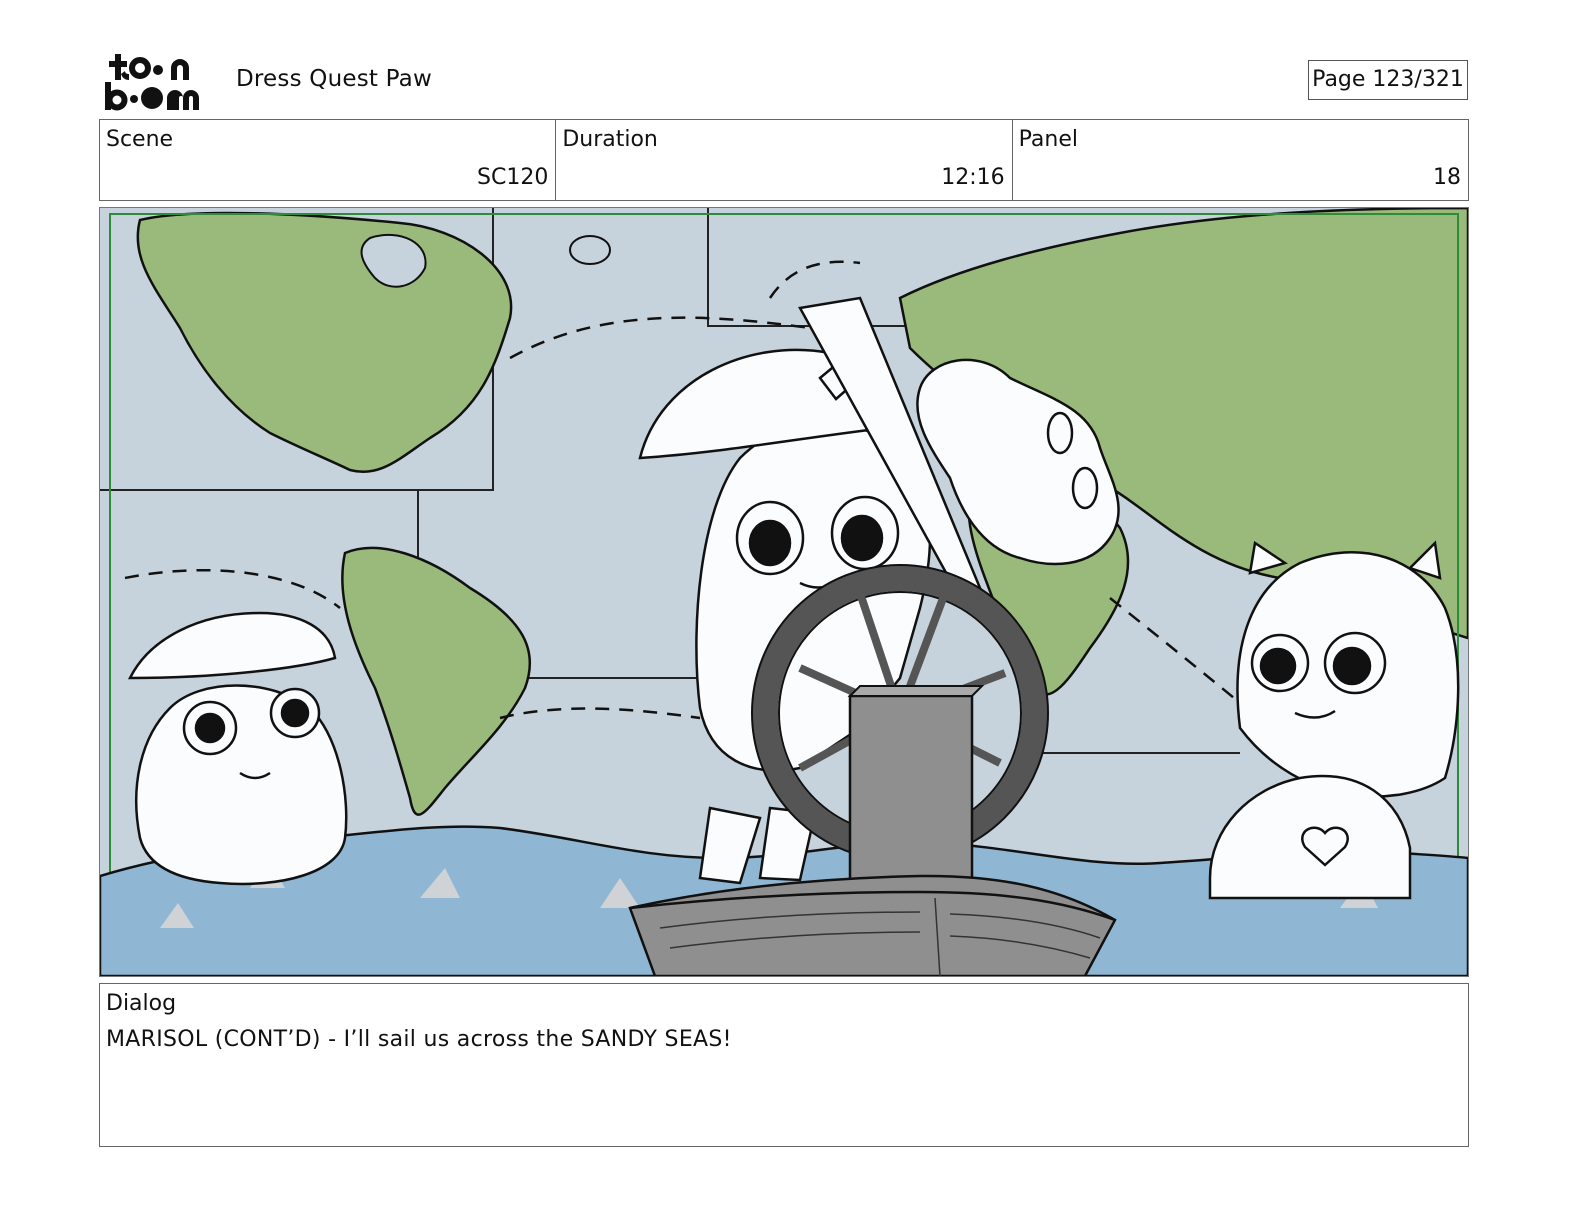  What do you see at coordinates (1388, 80) in the screenshot?
I see `page-indicator: Page 123/321` at bounding box center [1388, 80].